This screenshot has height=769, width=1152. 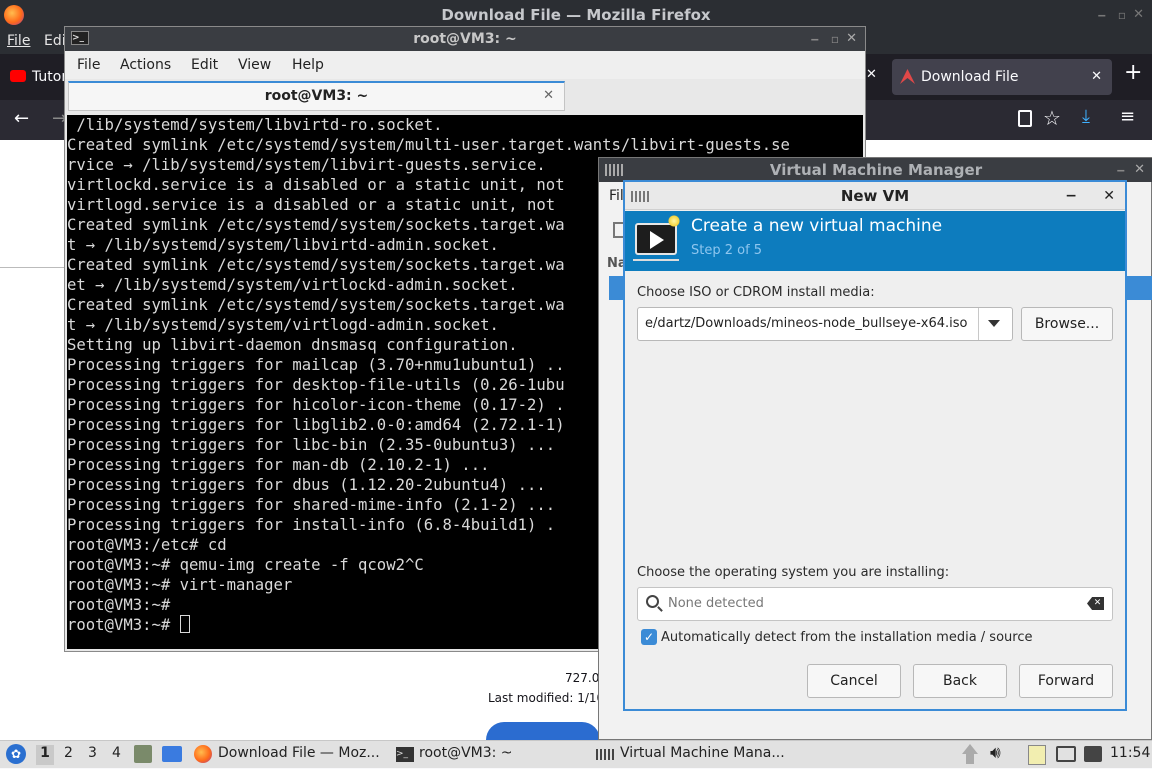 I want to click on terminal-menubar: File Actions Edit View Help, so click(x=465, y=65).